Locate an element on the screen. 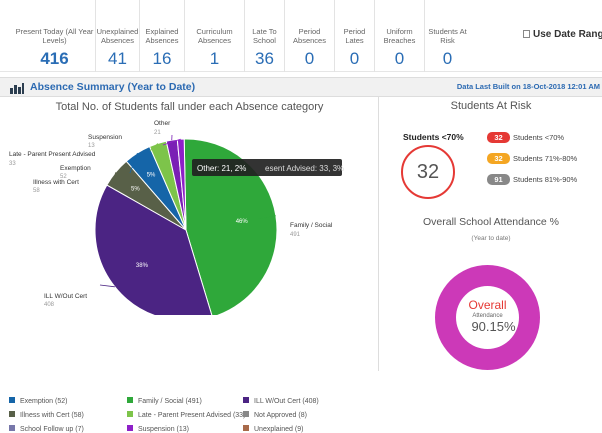 The width and height of the screenshot is (602, 433). slice-count-label: 33 is located at coordinates (12, 164).